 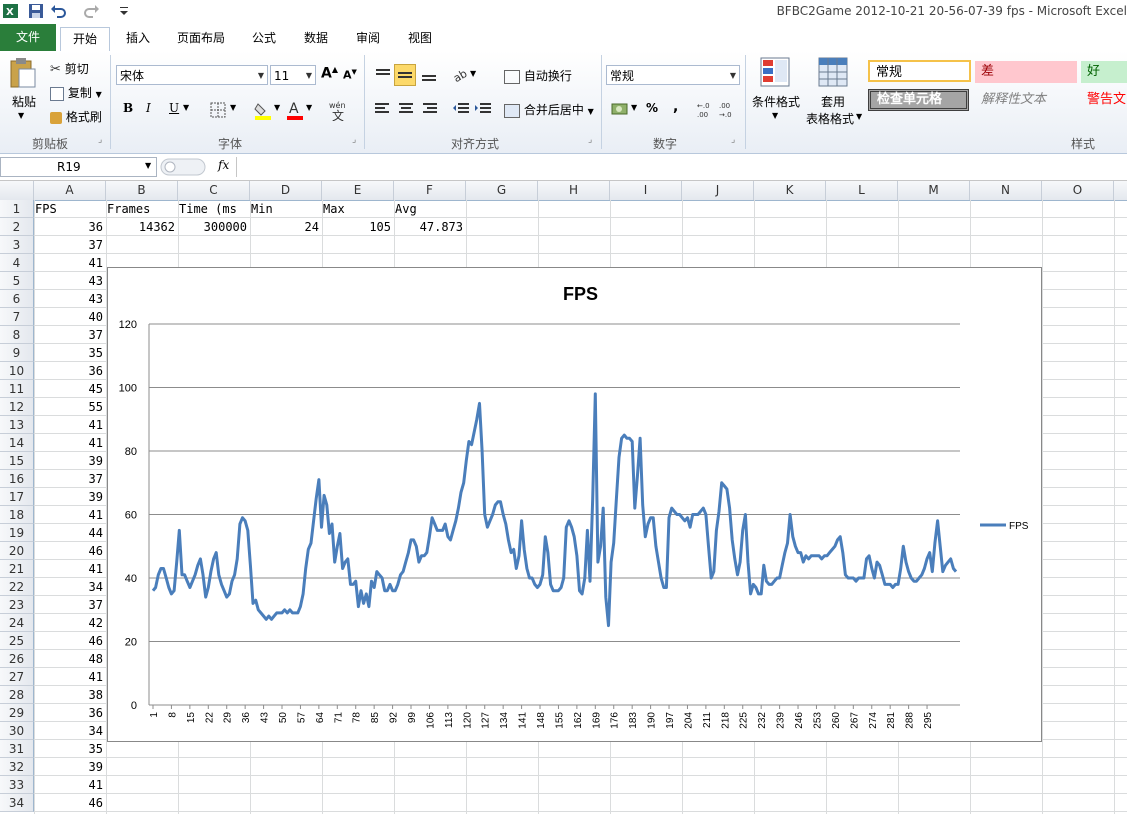 I want to click on style-check-cell: 检查单元格, so click(x=918, y=100).